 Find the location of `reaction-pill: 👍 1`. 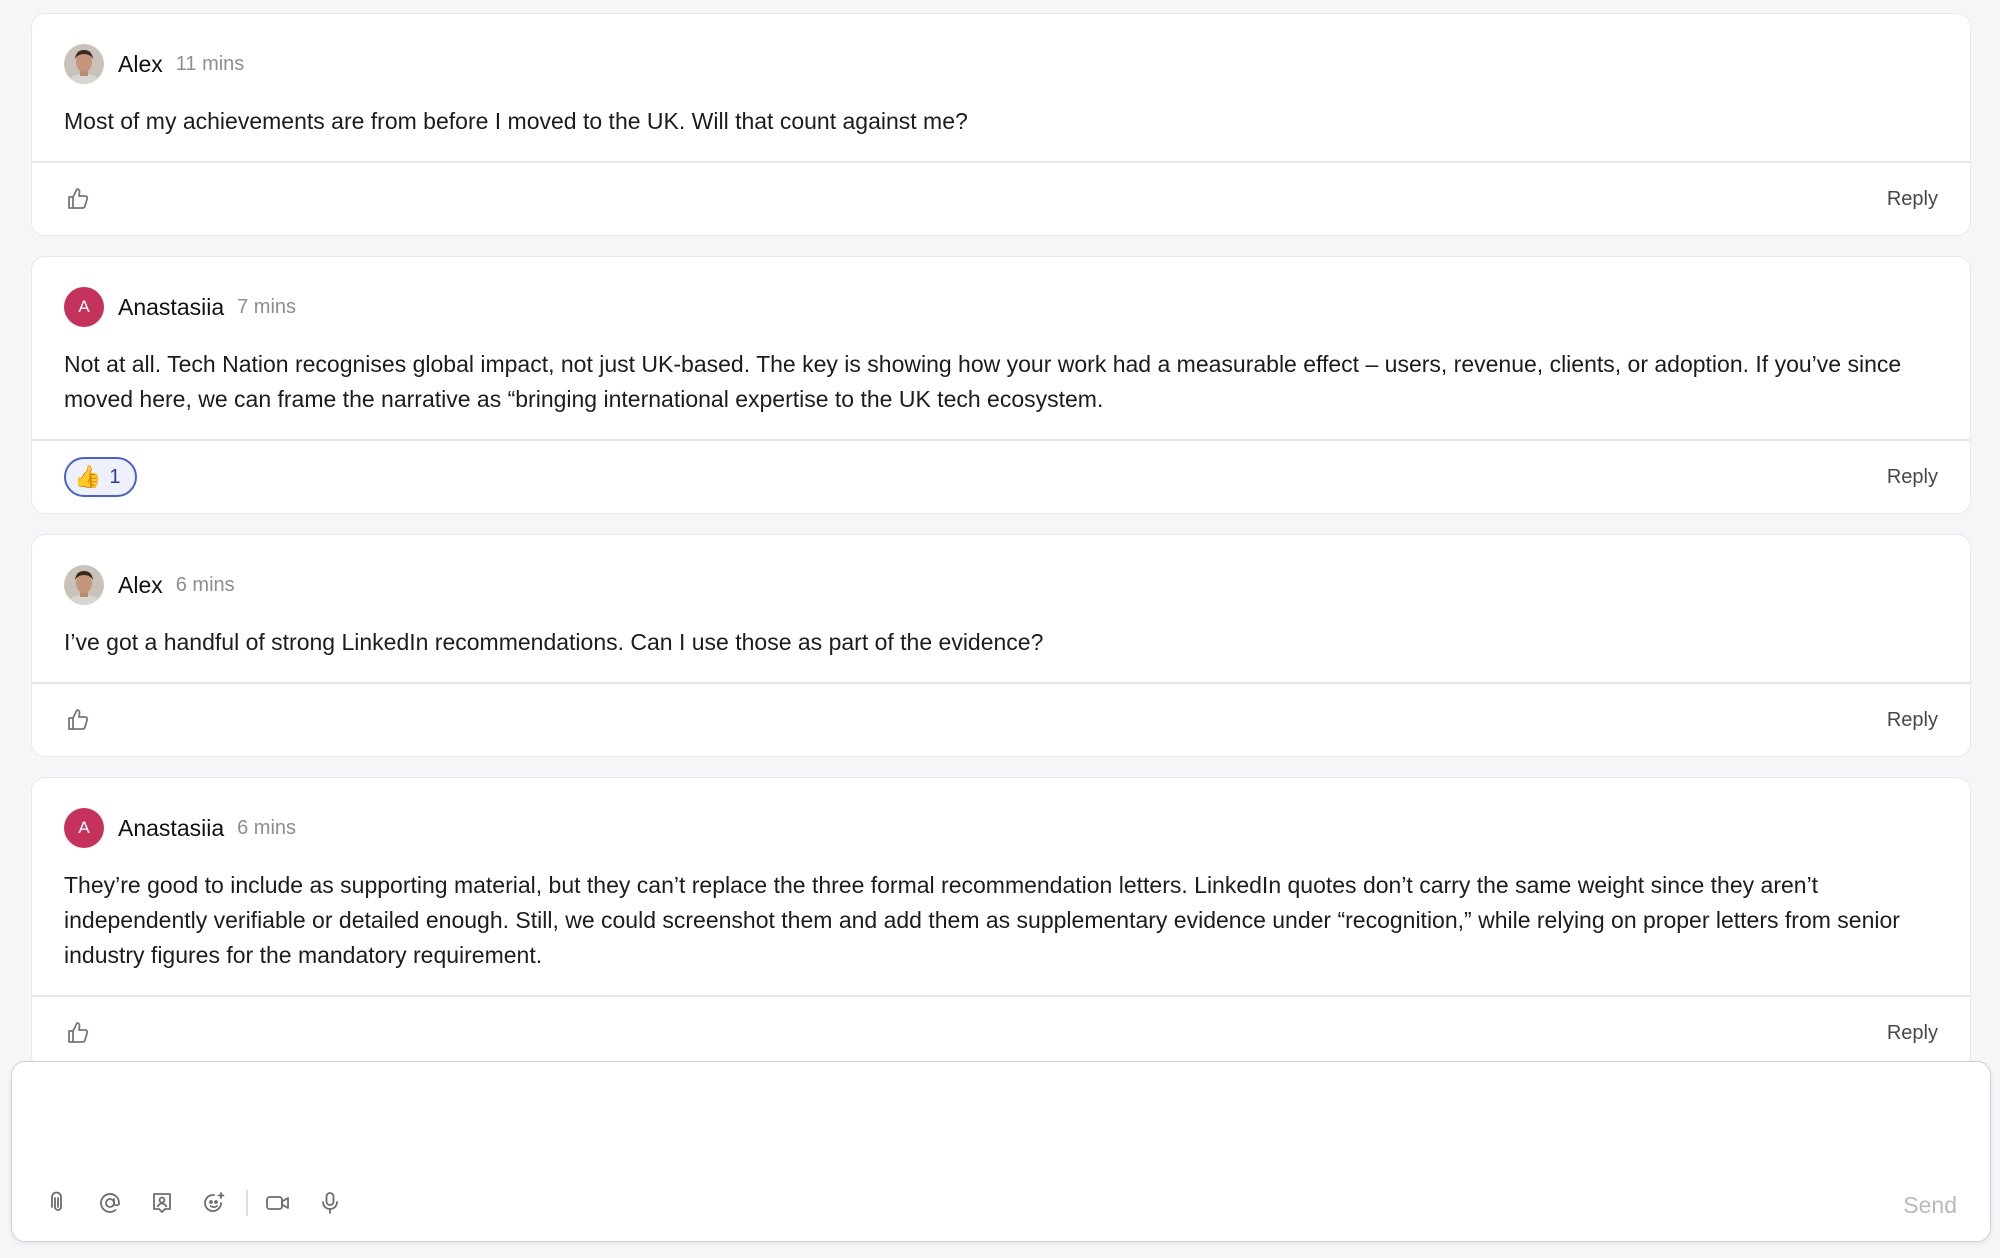

reaction-pill: 👍 1 is located at coordinates (100, 477).